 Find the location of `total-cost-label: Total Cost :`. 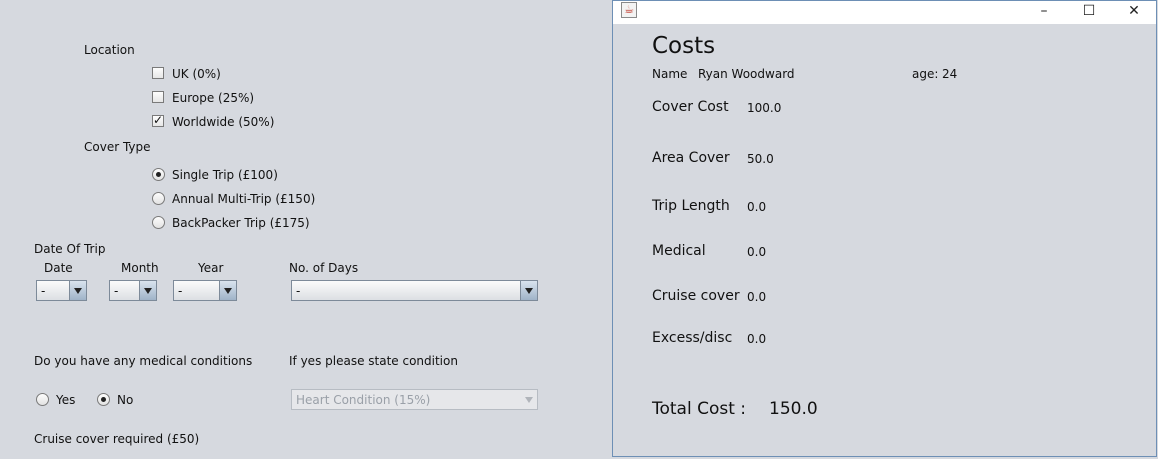

total-cost-label: Total Cost : is located at coordinates (699, 409).